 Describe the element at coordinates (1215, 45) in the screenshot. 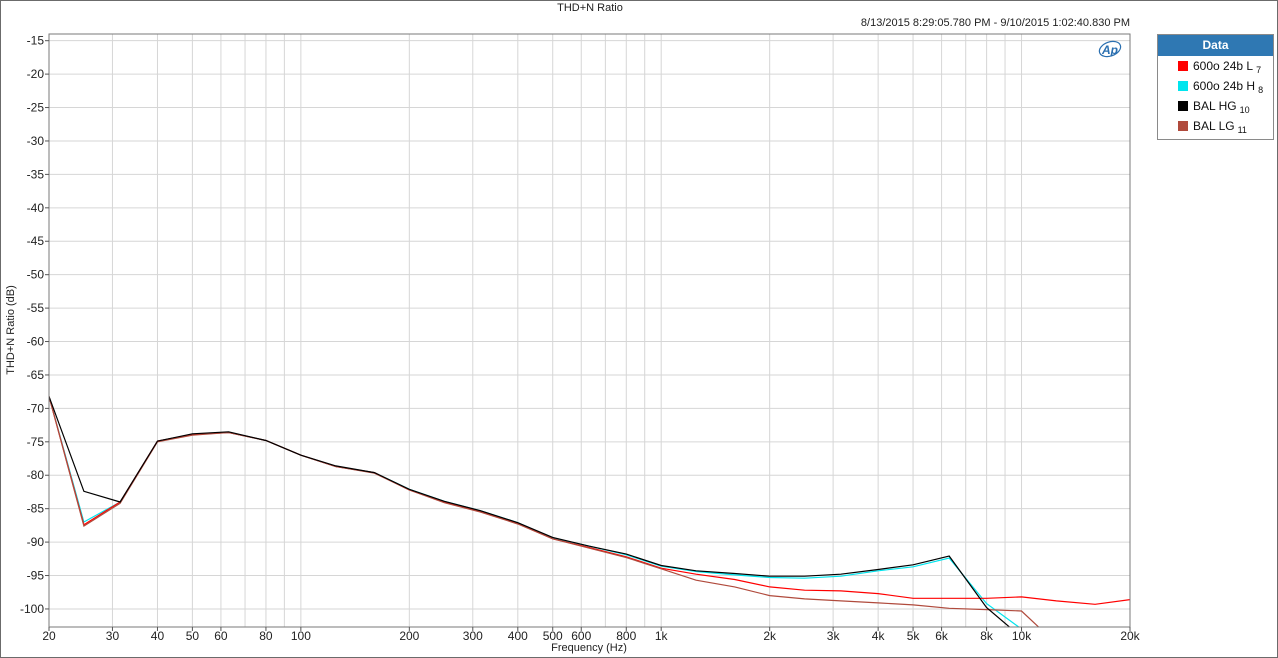

I see `legend-header: Data` at that location.